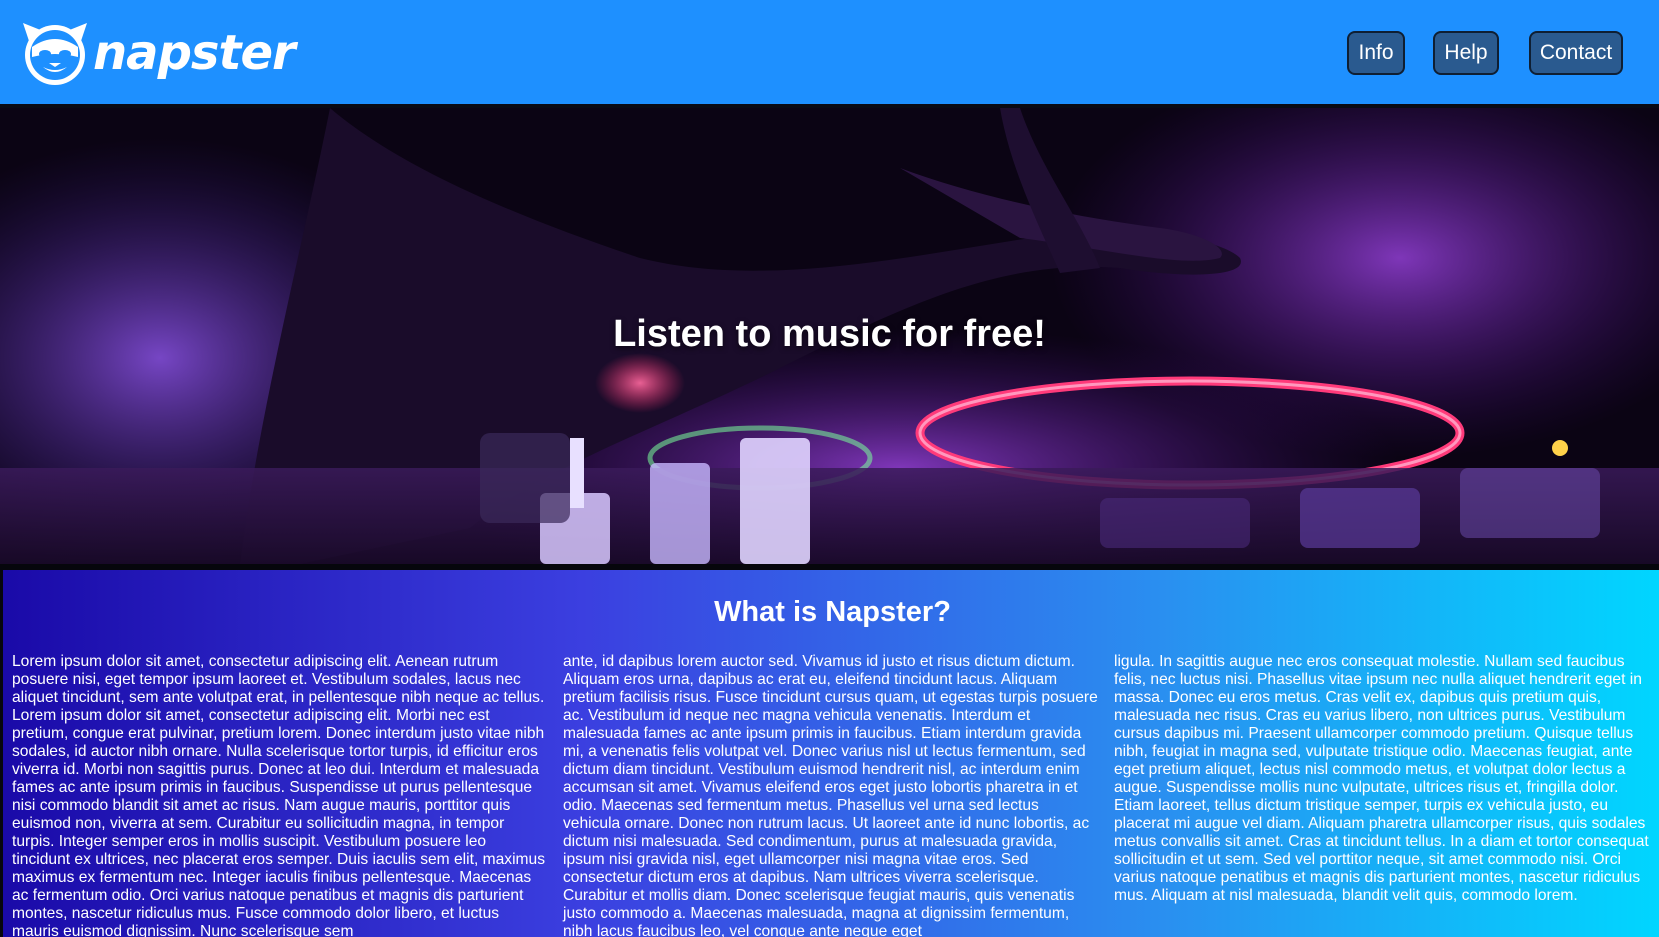  What do you see at coordinates (1376, 53) in the screenshot?
I see `nav-info-button: Info` at bounding box center [1376, 53].